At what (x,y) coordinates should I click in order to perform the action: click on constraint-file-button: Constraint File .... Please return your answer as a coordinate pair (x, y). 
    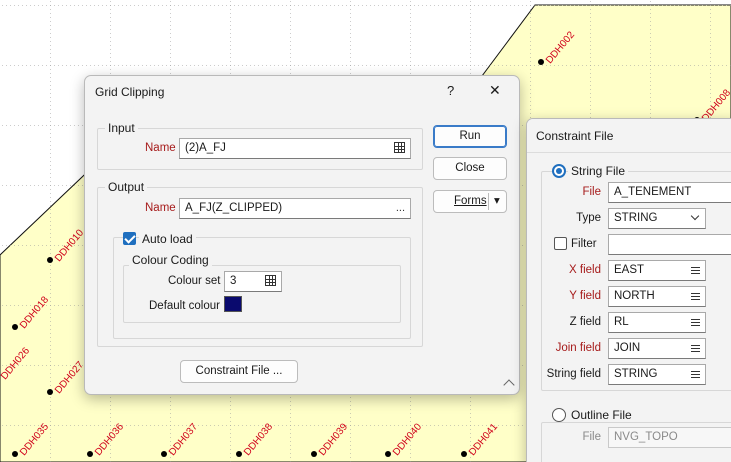
    Looking at the image, I should click on (239, 371).